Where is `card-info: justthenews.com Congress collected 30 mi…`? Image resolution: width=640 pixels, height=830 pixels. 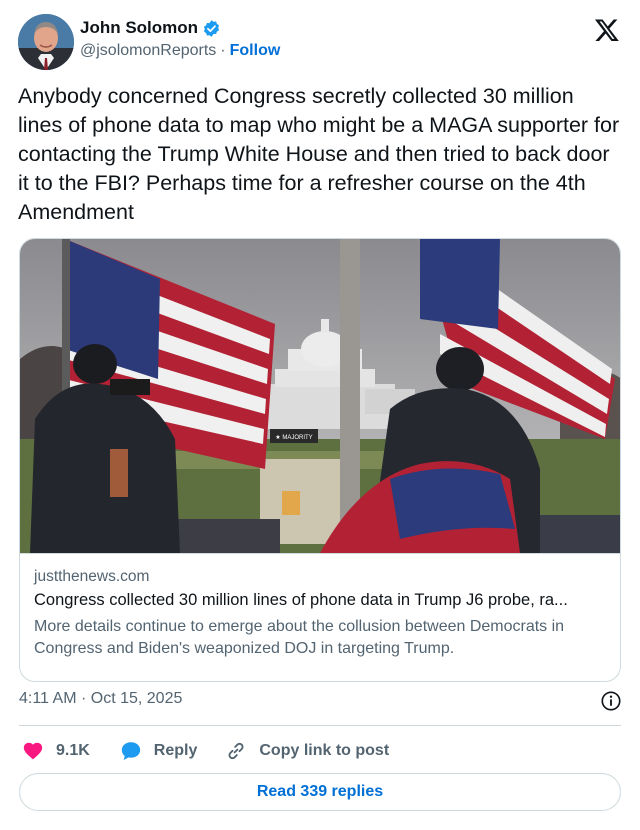 card-info: justthenews.com Congress collected 30 mi… is located at coordinates (320, 617).